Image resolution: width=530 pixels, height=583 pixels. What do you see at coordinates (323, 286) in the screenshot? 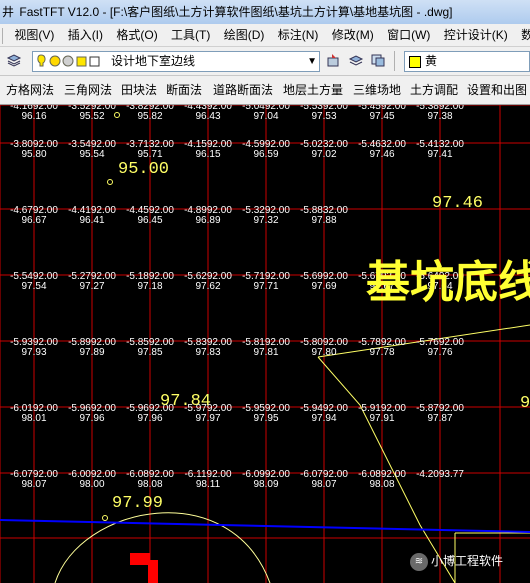
I see `ground-elevation-label: 97.69` at bounding box center [323, 286].